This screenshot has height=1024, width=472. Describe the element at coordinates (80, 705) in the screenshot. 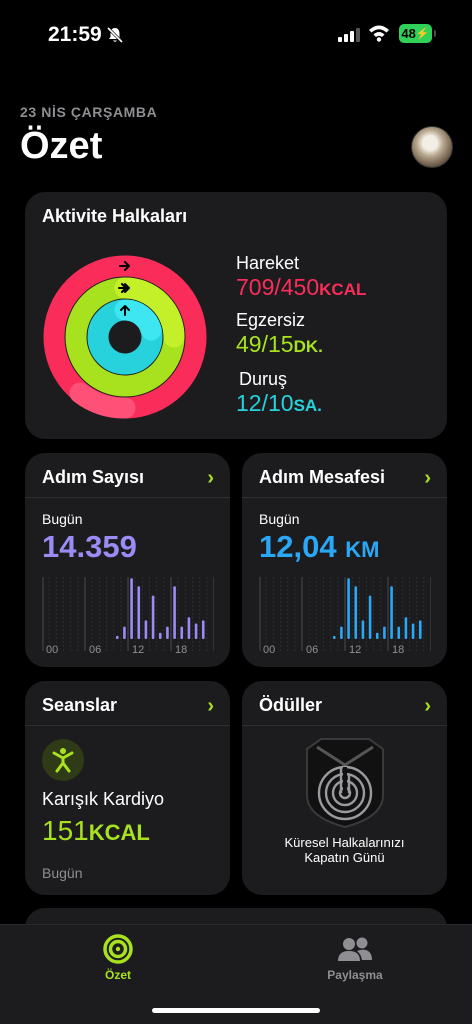

I see `sessions-title: Seanslar` at that location.